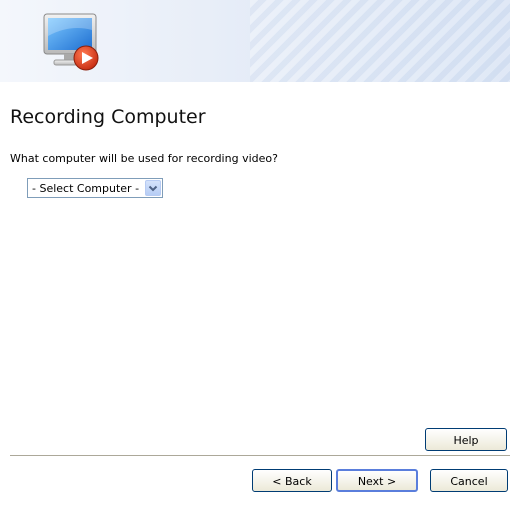  Describe the element at coordinates (292, 480) in the screenshot. I see `back-button: < Back` at that location.